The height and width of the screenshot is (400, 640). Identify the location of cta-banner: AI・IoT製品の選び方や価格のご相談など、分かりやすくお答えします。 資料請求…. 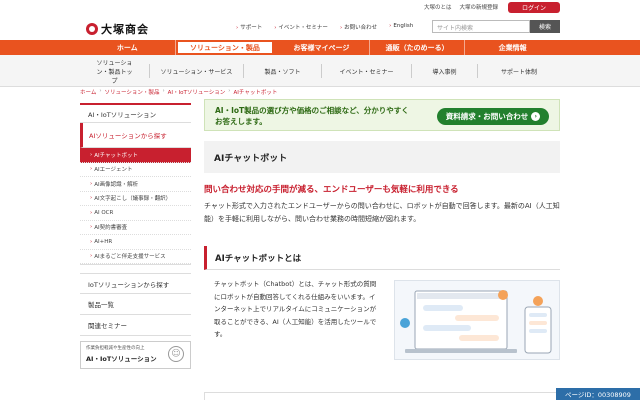
(382, 115).